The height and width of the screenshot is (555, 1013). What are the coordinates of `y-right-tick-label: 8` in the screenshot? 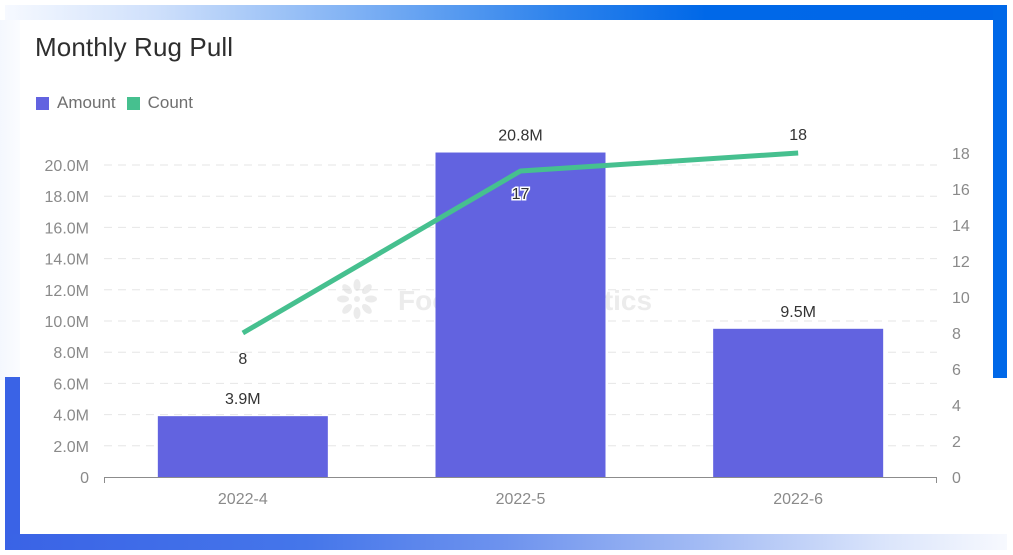 It's located at (956, 334).